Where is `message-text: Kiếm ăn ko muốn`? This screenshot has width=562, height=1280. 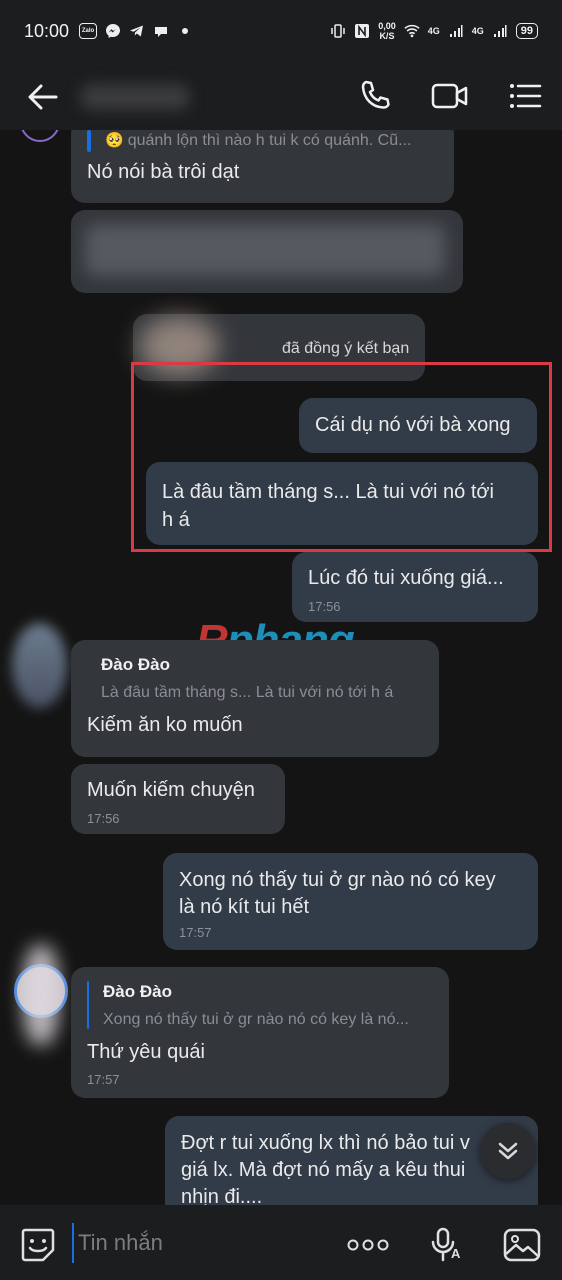
message-text: Kiếm ăn ko muốn is located at coordinates (165, 725).